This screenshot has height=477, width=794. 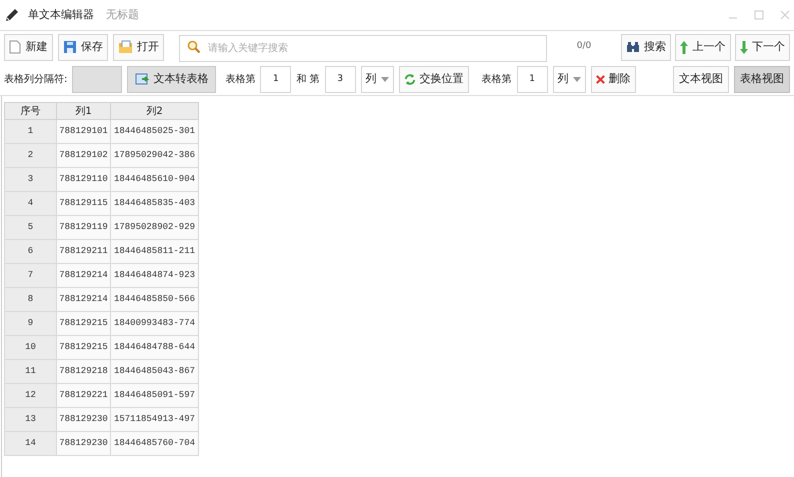 I want to click on table-cell: 17895028902-929, so click(x=154, y=228).